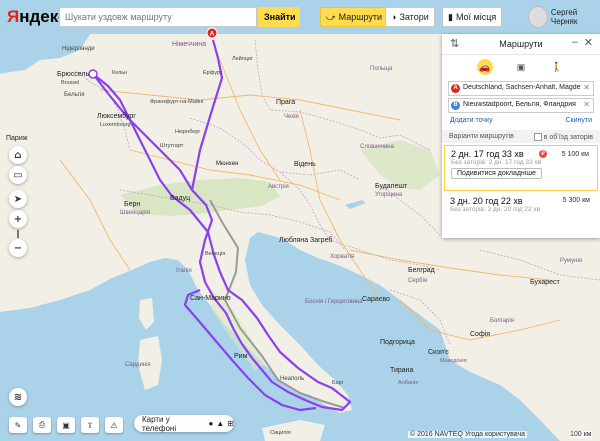 Image resolution: width=600 pixels, height=441 pixels. What do you see at coordinates (543, 154) in the screenshot?
I see `toll-icon: ₽` at bounding box center [543, 154].